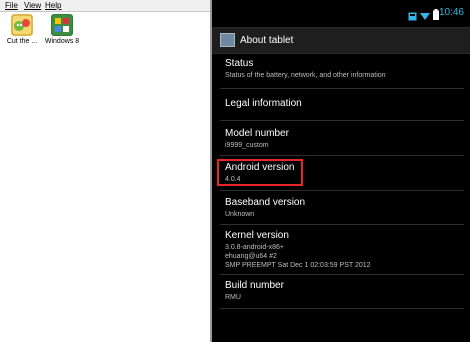 The height and width of the screenshot is (342, 470). What do you see at coordinates (227, 40) in the screenshot?
I see `settings-app-icon` at bounding box center [227, 40].